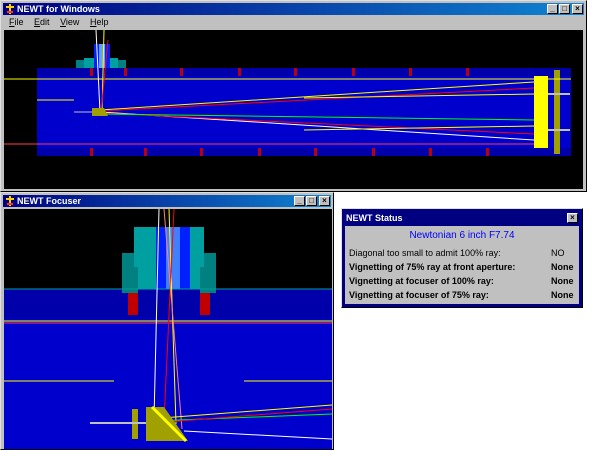 Image resolution: width=600 pixels, height=450 pixels. What do you see at coordinates (80, 64) in the screenshot?
I see `focuser-knob-left` at bounding box center [80, 64].